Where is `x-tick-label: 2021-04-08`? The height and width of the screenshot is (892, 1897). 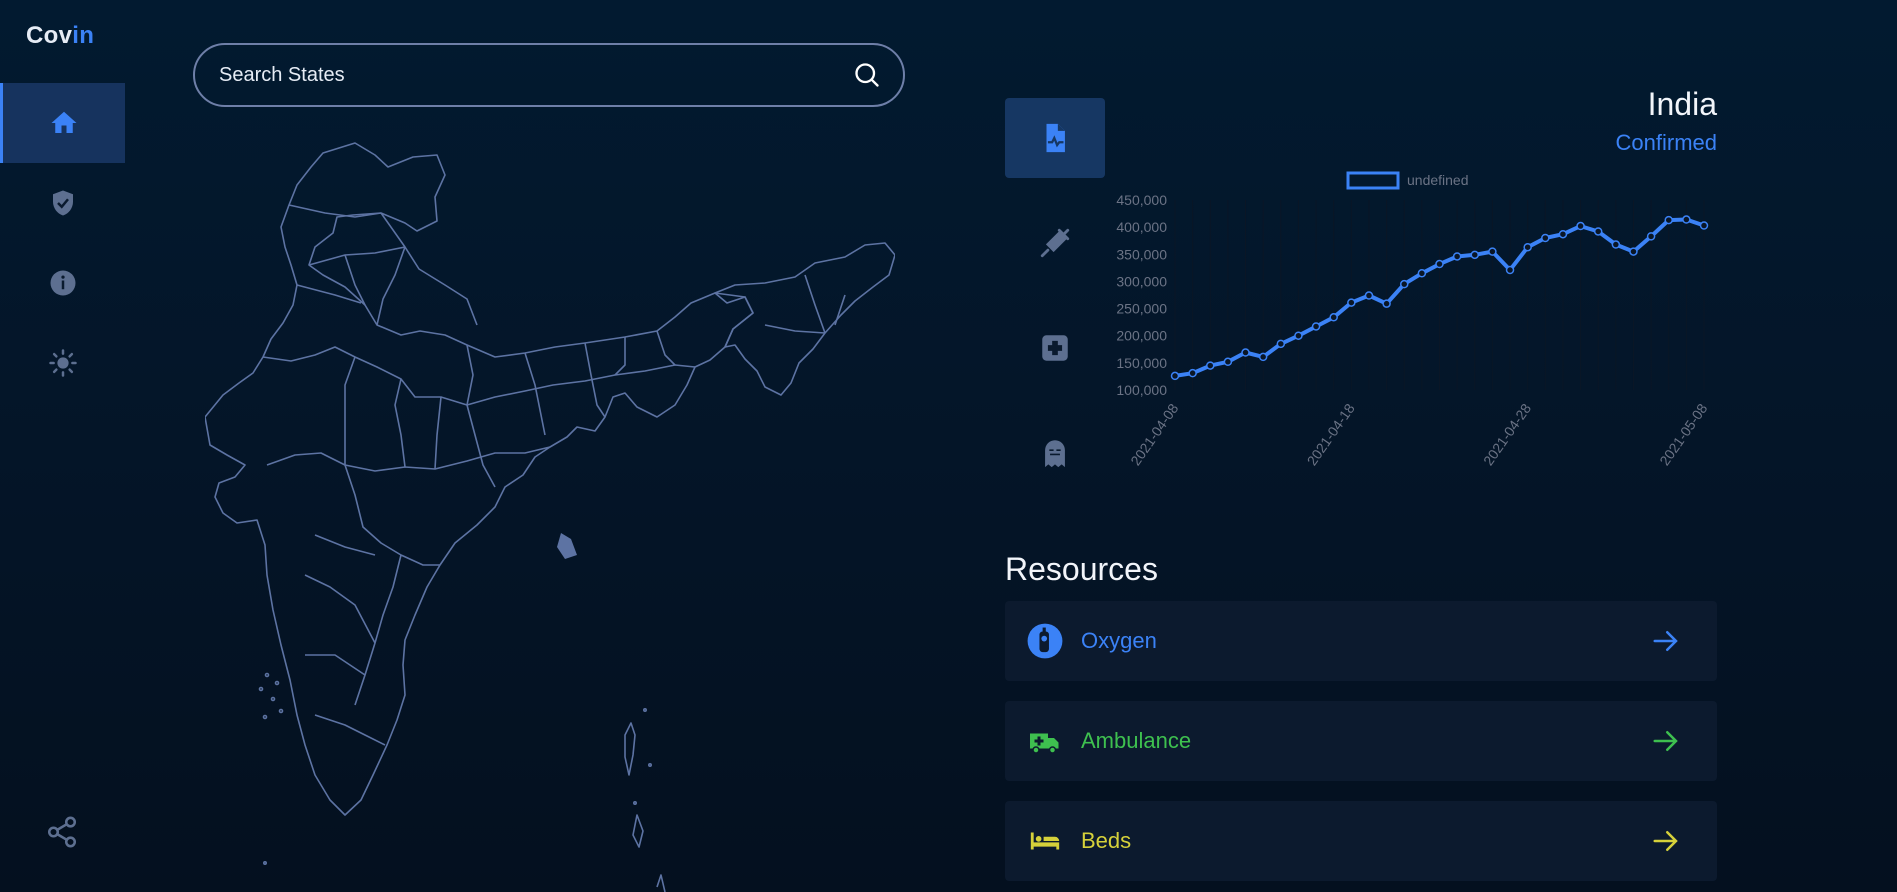 x-tick-label: 2021-04-08 is located at coordinates (1154, 434).